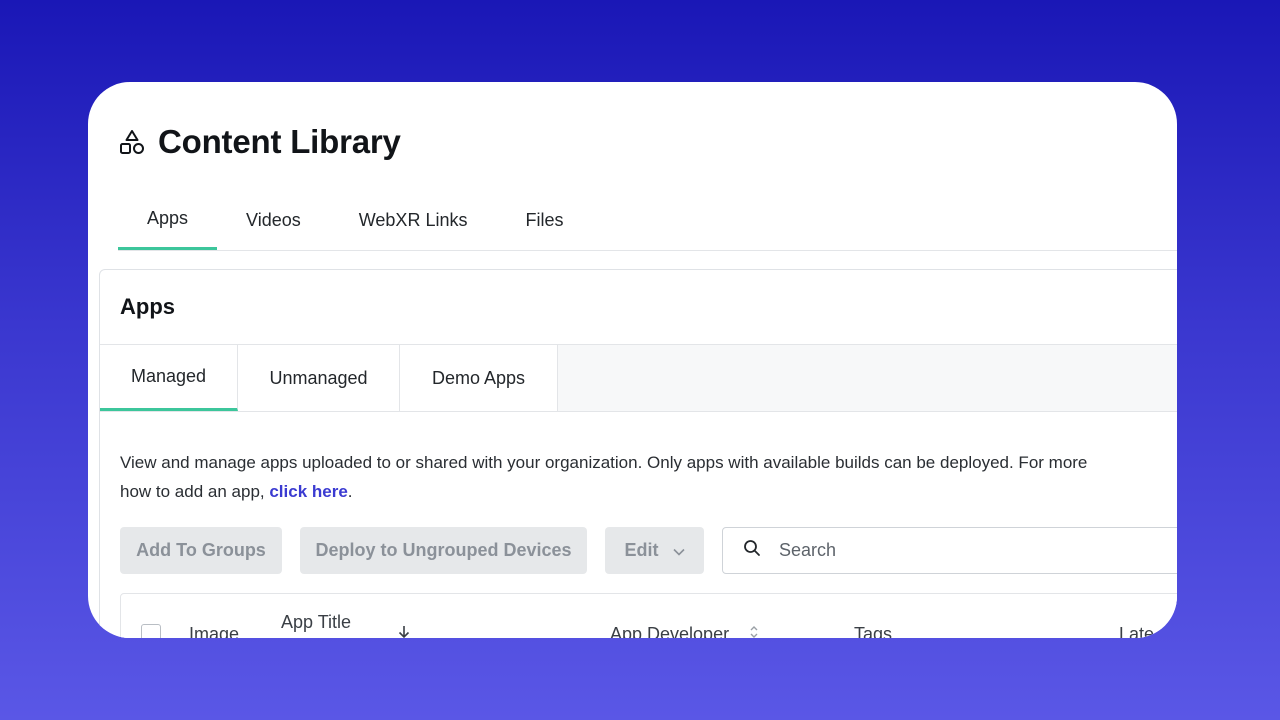 The height and width of the screenshot is (720, 1280). What do you see at coordinates (169, 378) in the screenshot?
I see `subtab-managed: Managed` at bounding box center [169, 378].